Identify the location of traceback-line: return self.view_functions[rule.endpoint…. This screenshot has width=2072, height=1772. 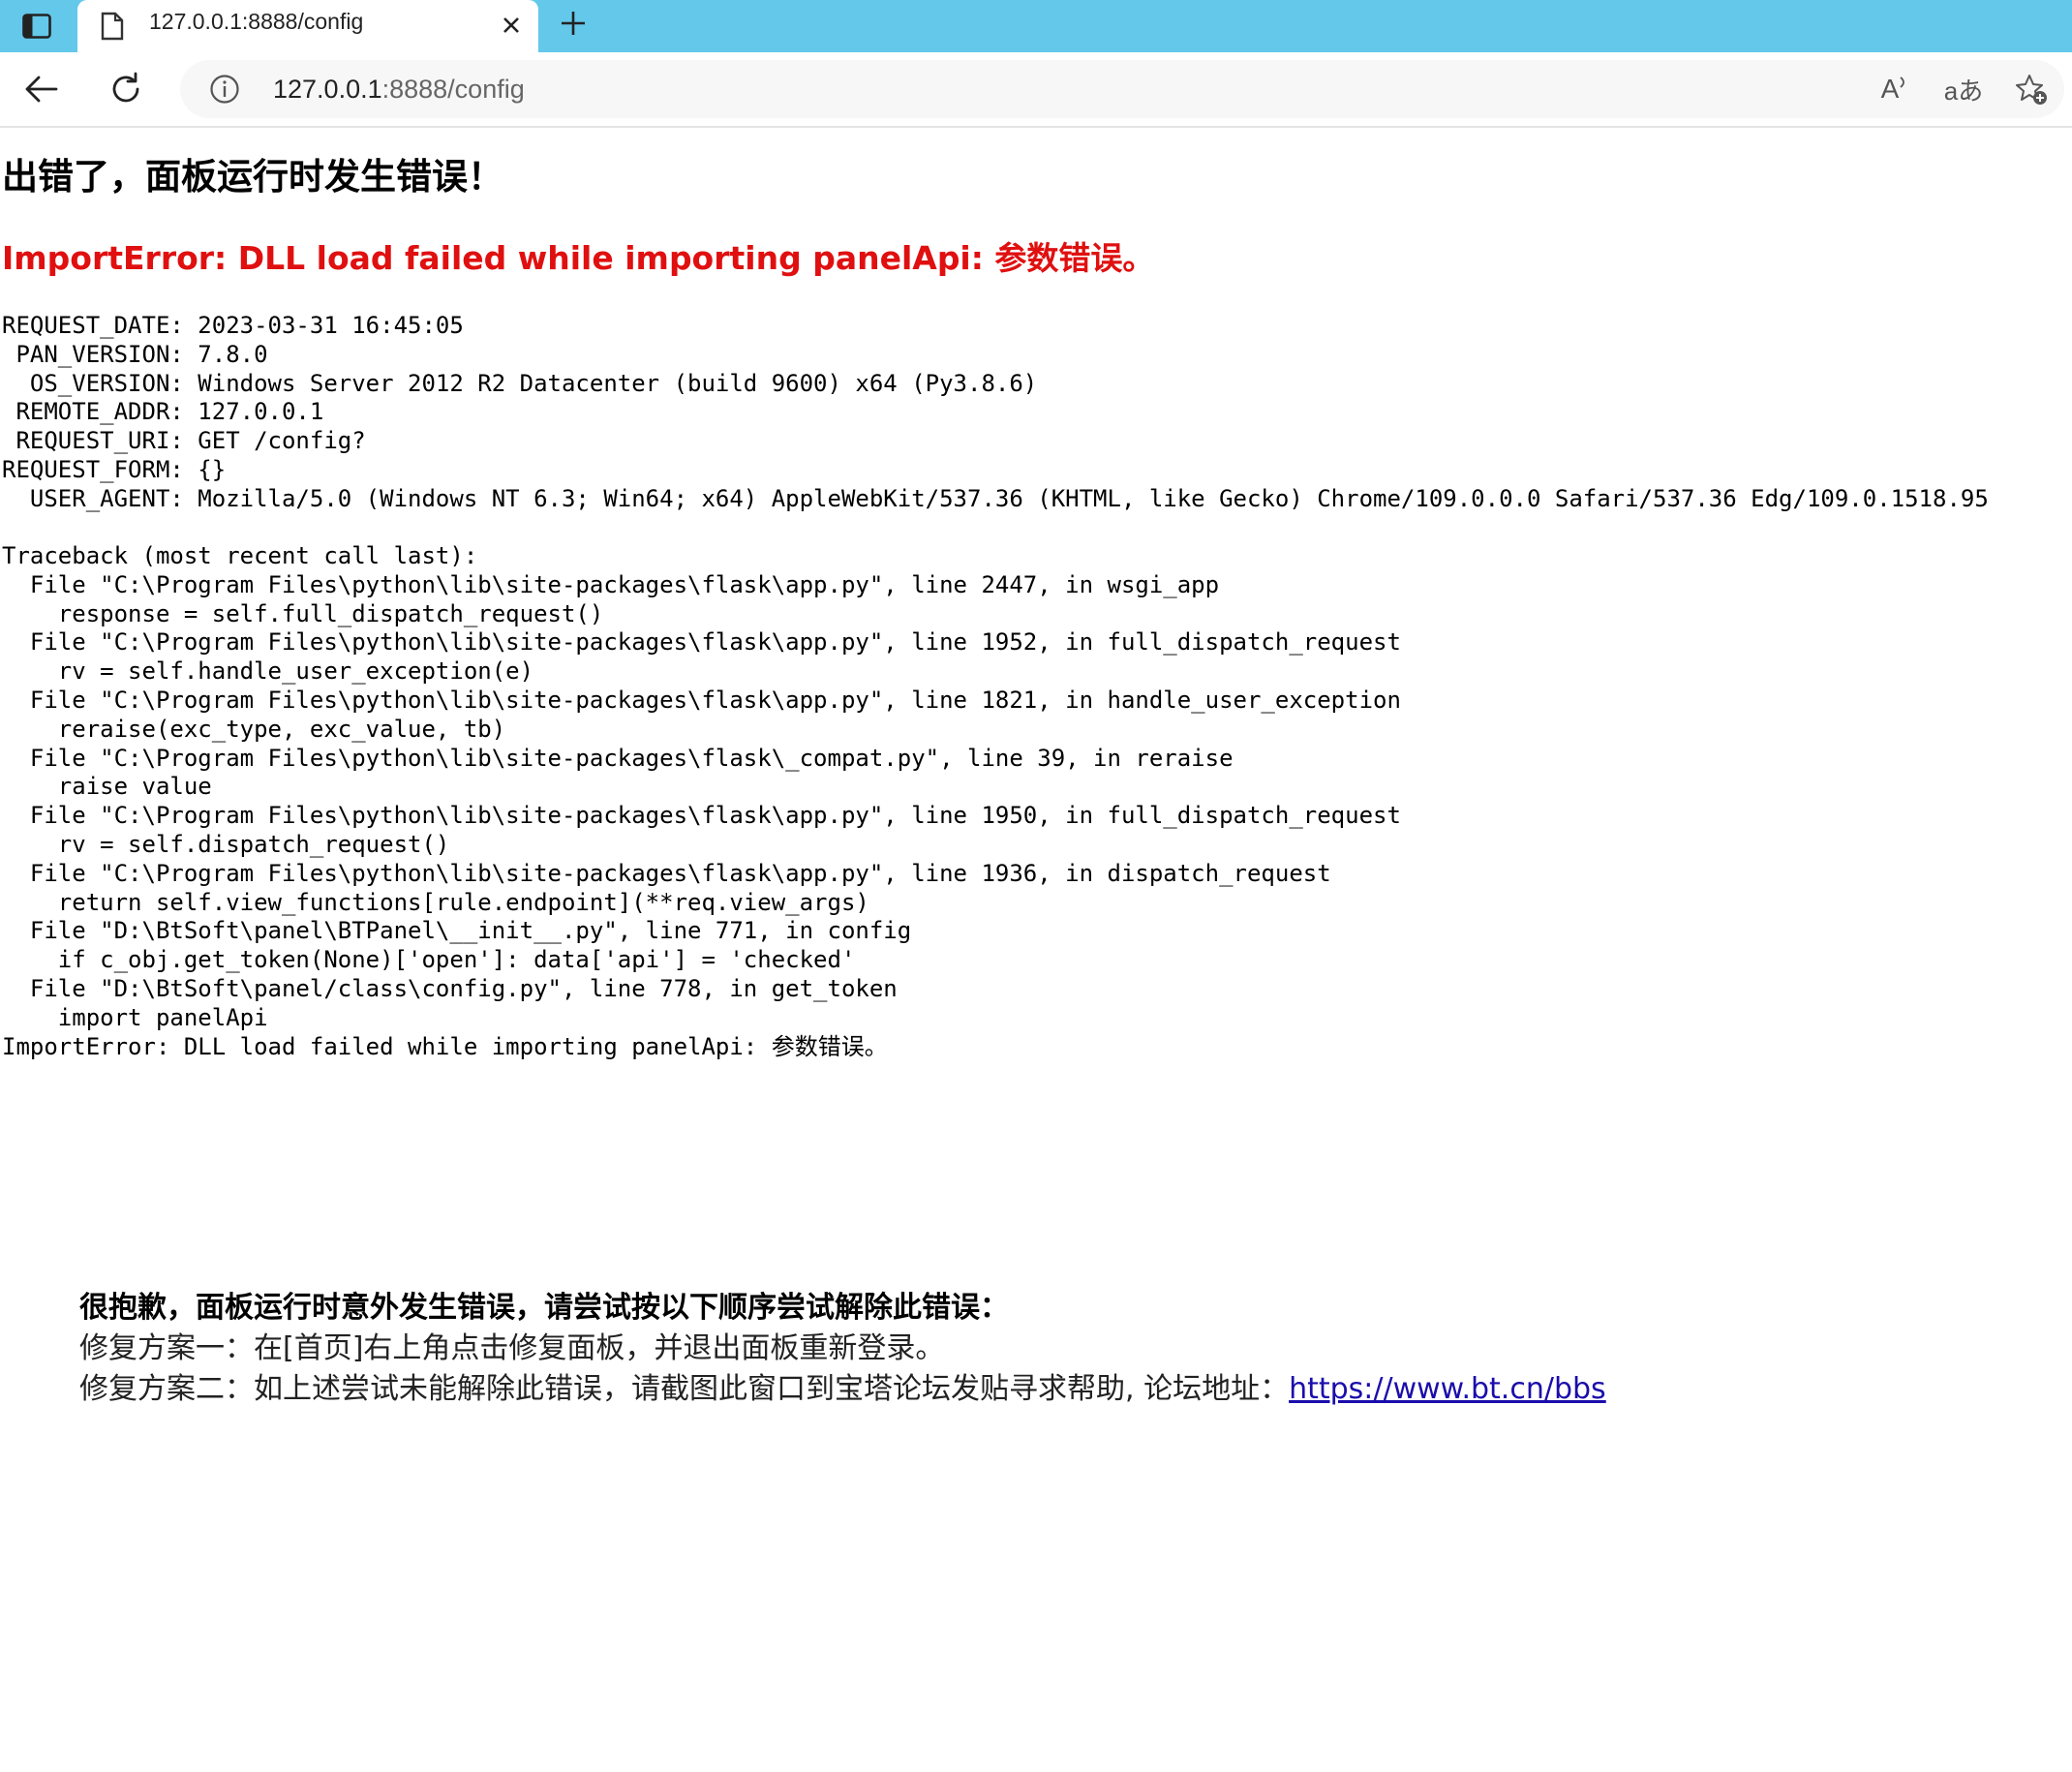
(435, 902).